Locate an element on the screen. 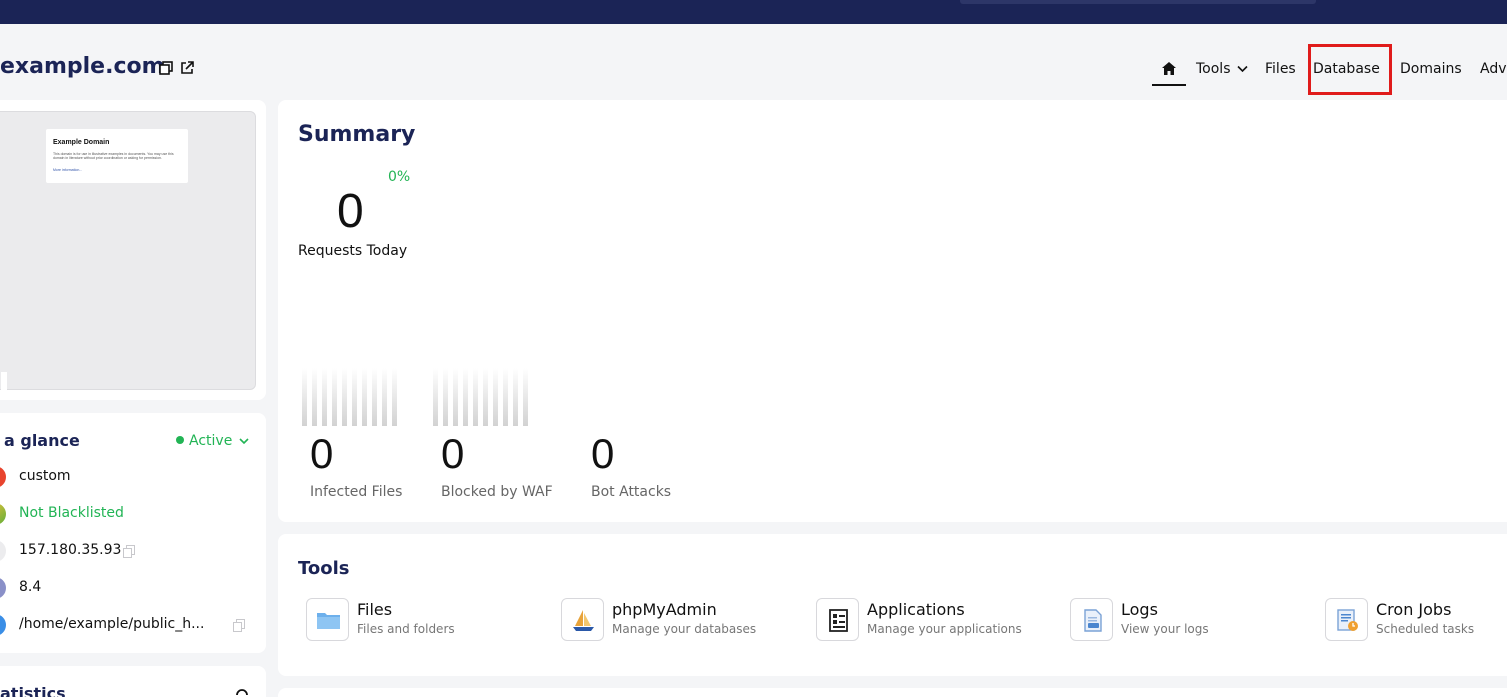 The height and width of the screenshot is (697, 1507). statistics-title: atistics is located at coordinates (33, 690).